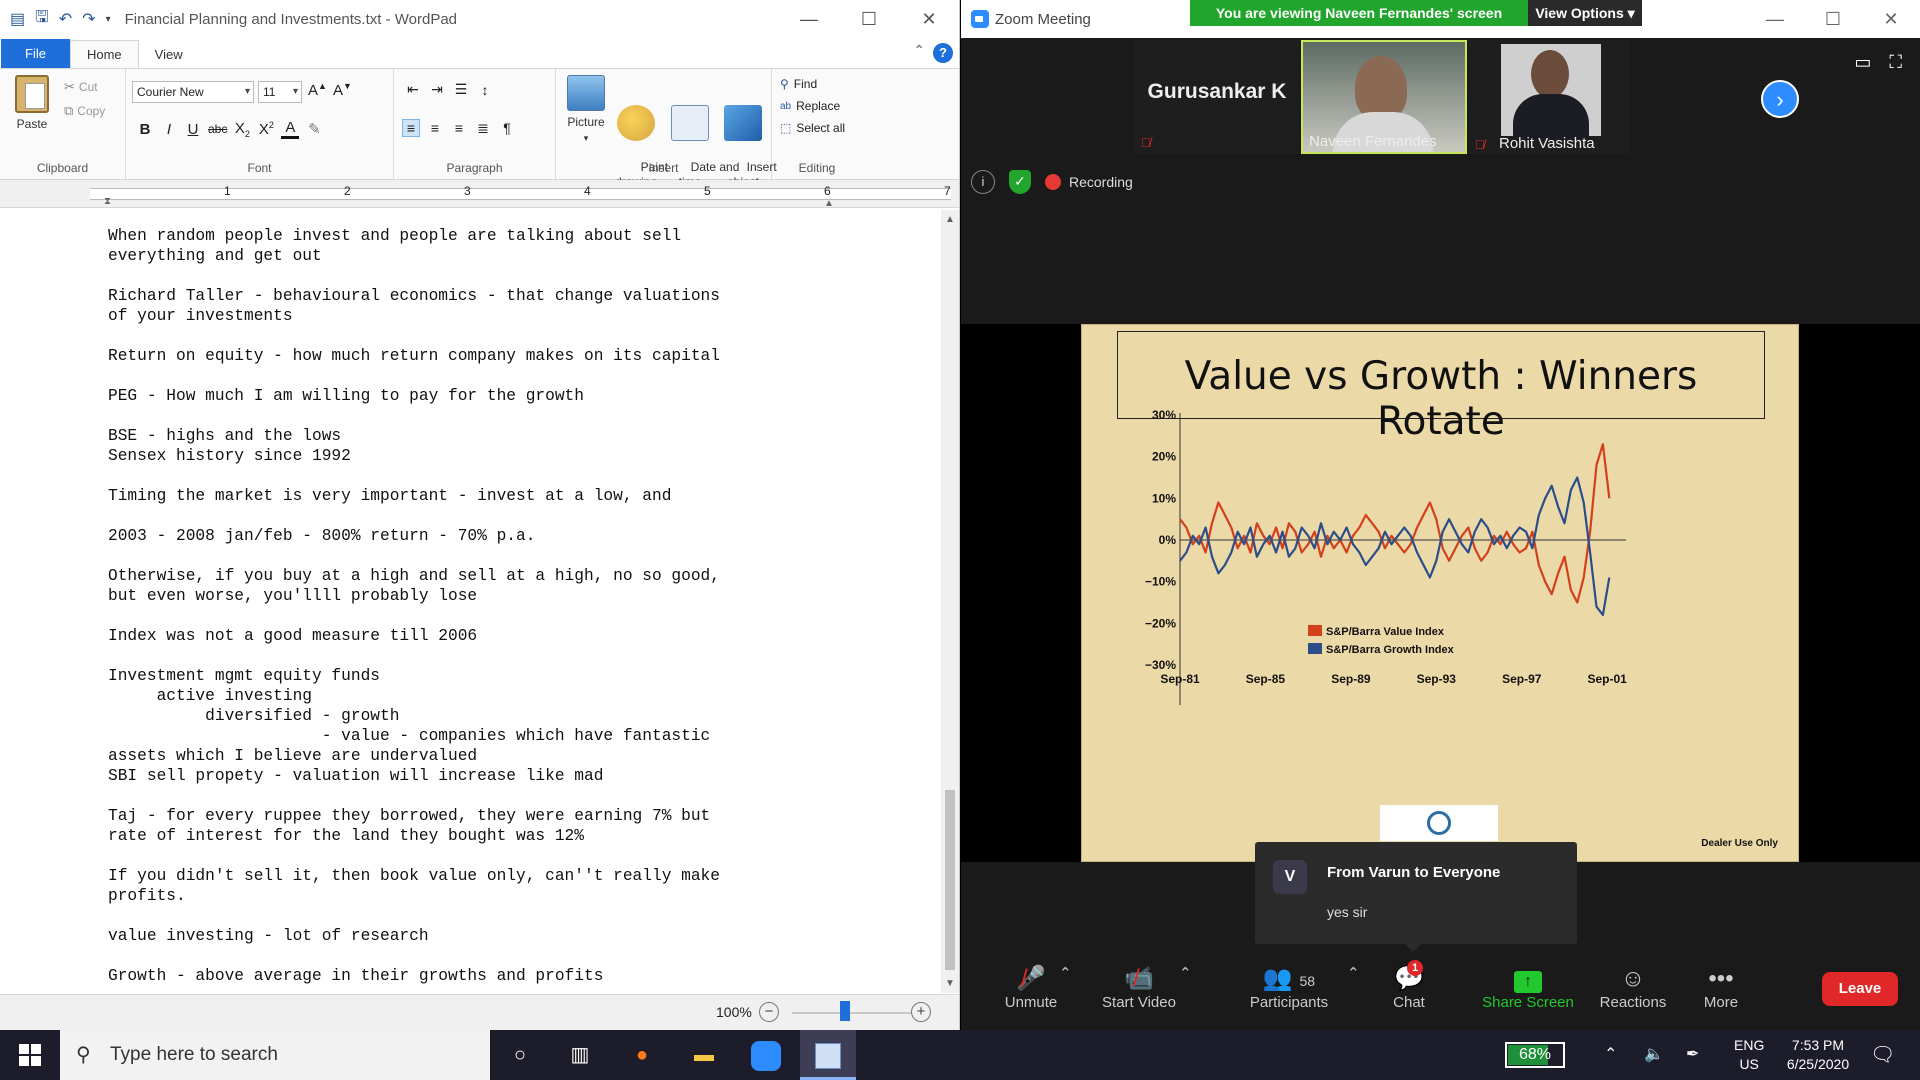 The width and height of the screenshot is (1920, 1080). What do you see at coordinates (32, 103) in the screenshot?
I see `paste-button: Paste` at bounding box center [32, 103].